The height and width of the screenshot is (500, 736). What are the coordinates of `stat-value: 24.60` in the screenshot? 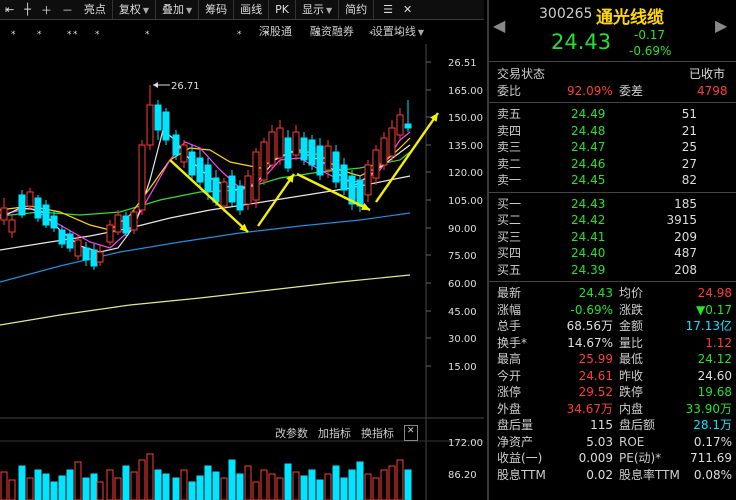 It's located at (714, 375).